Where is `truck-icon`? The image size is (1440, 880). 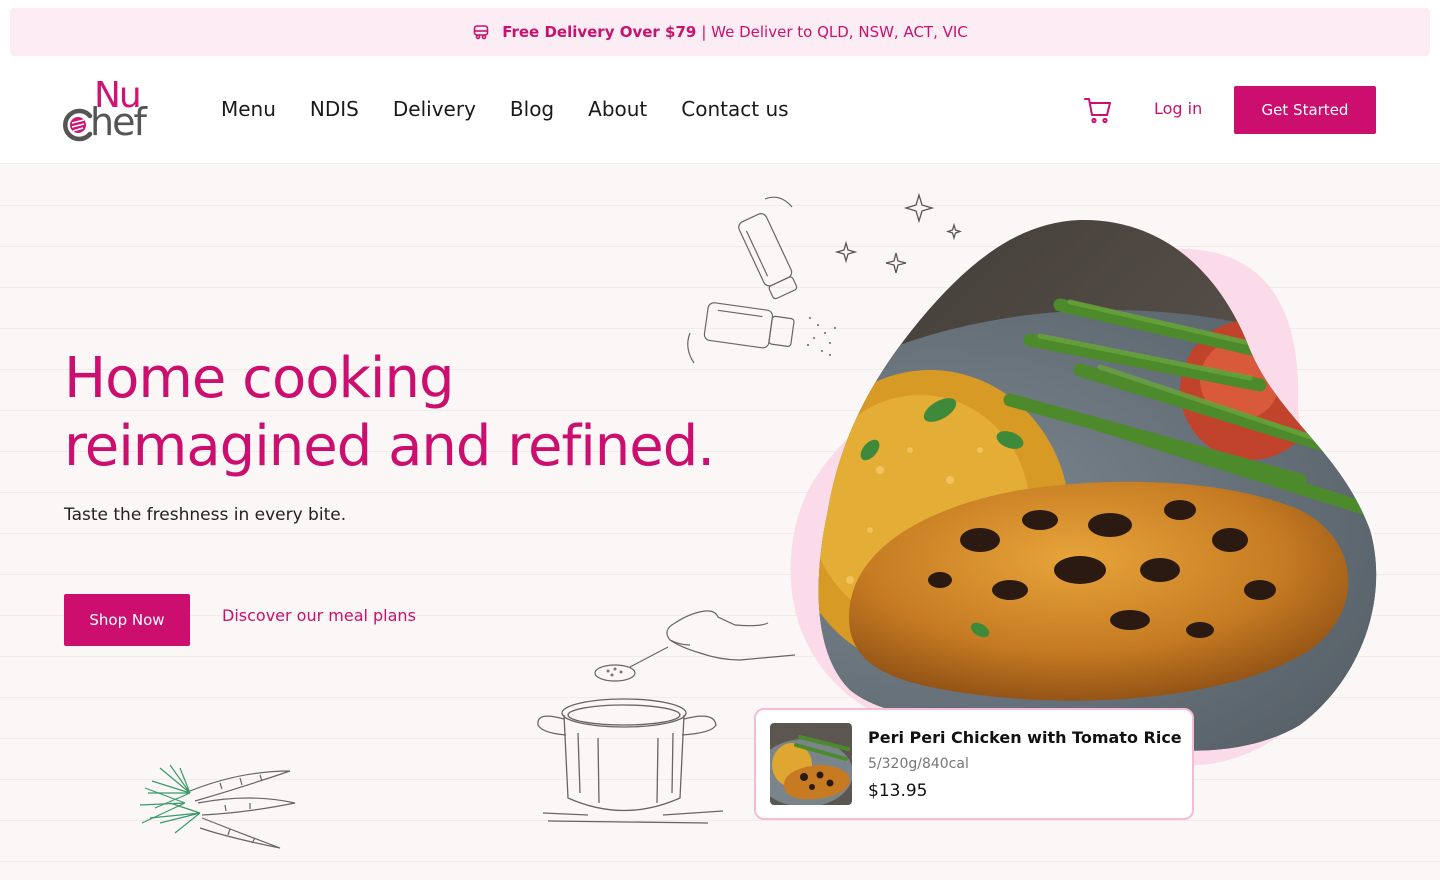
truck-icon is located at coordinates (481, 32).